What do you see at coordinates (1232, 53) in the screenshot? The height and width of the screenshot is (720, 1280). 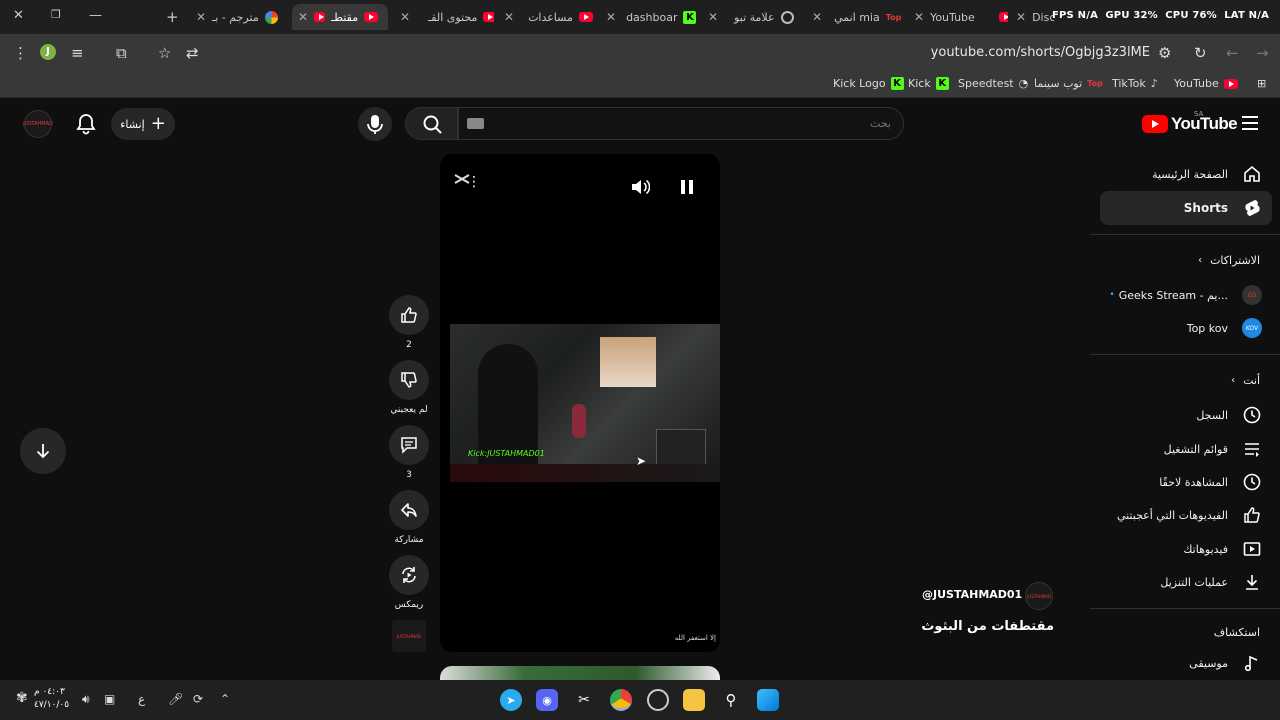 I see `back-icon: ←` at bounding box center [1232, 53].